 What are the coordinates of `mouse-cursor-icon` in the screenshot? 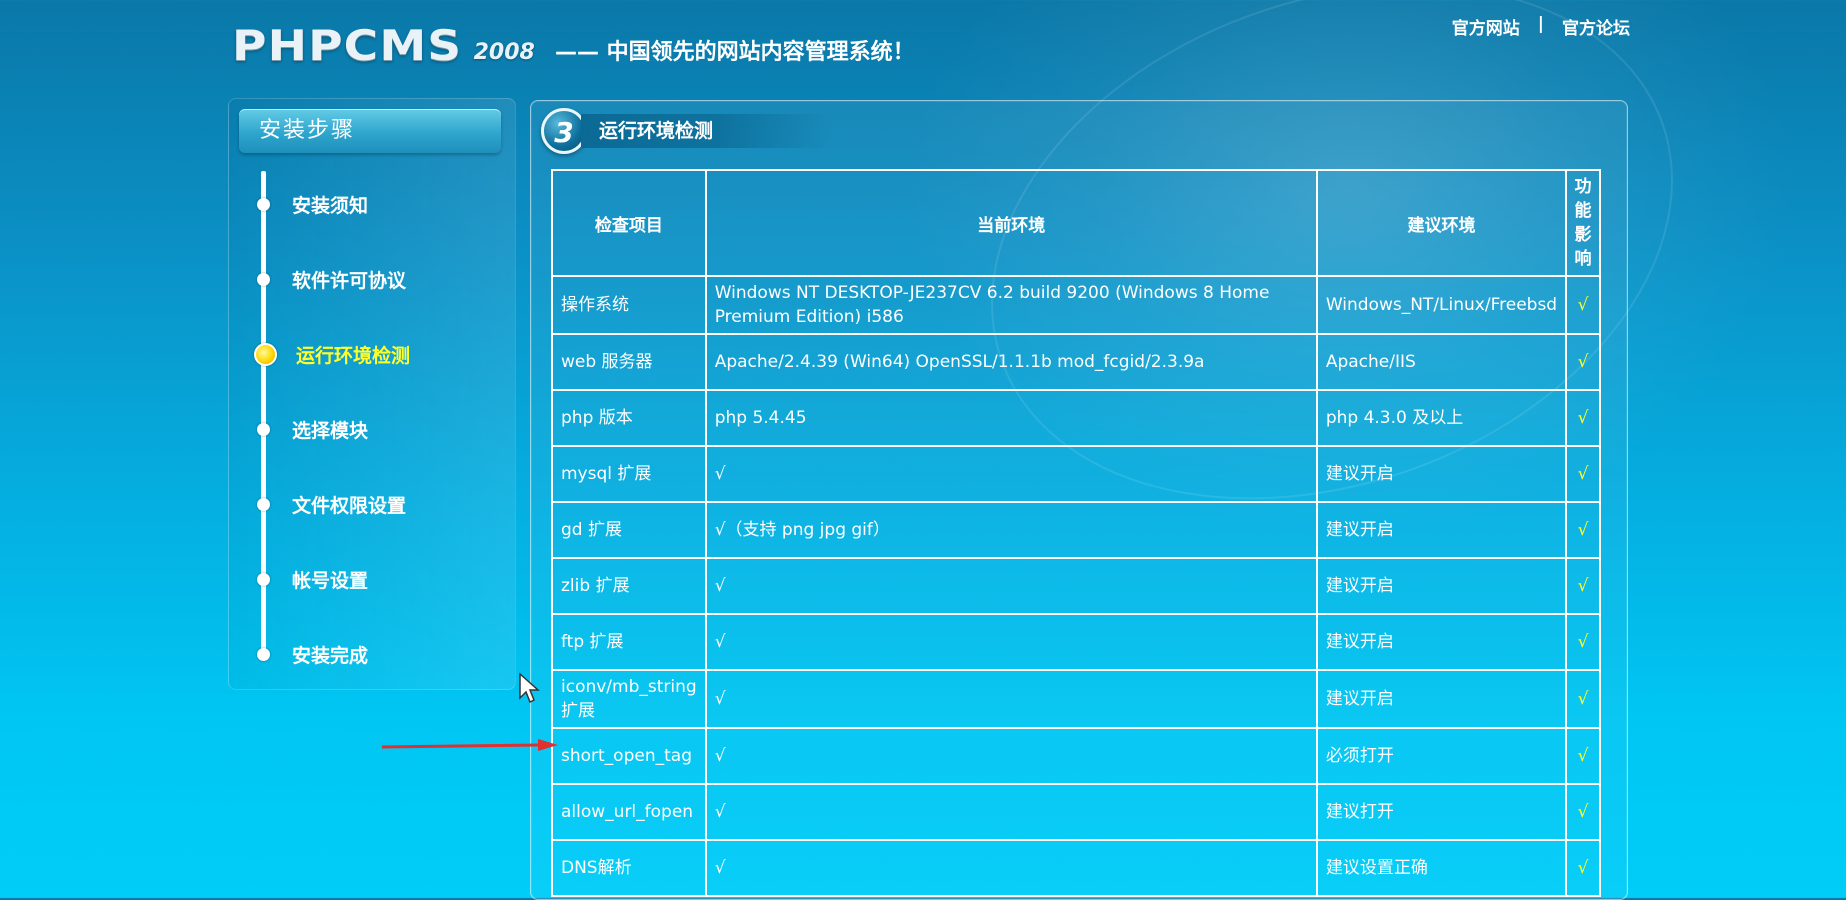 It's located at (529, 688).